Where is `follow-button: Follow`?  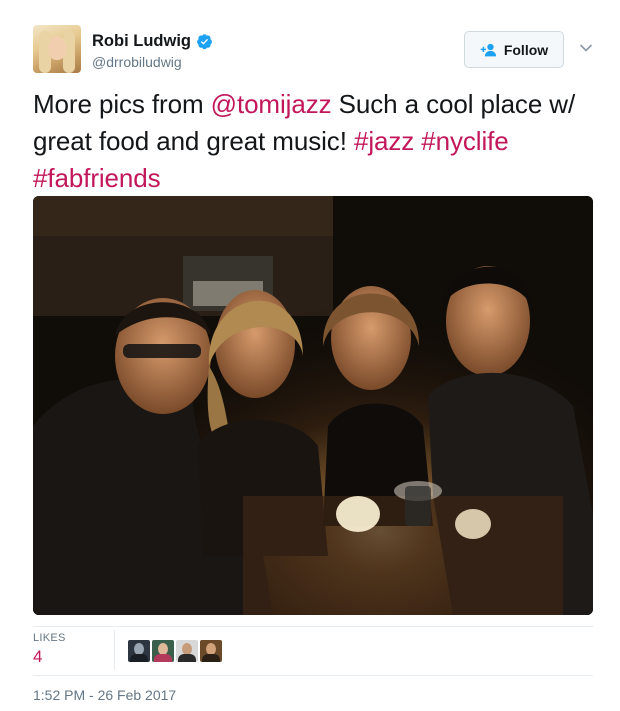
follow-button: Follow is located at coordinates (514, 49).